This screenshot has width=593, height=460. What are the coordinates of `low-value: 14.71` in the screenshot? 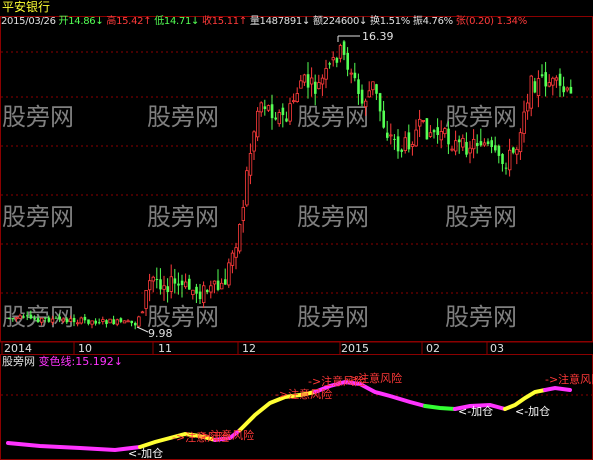 It's located at (177, 21).